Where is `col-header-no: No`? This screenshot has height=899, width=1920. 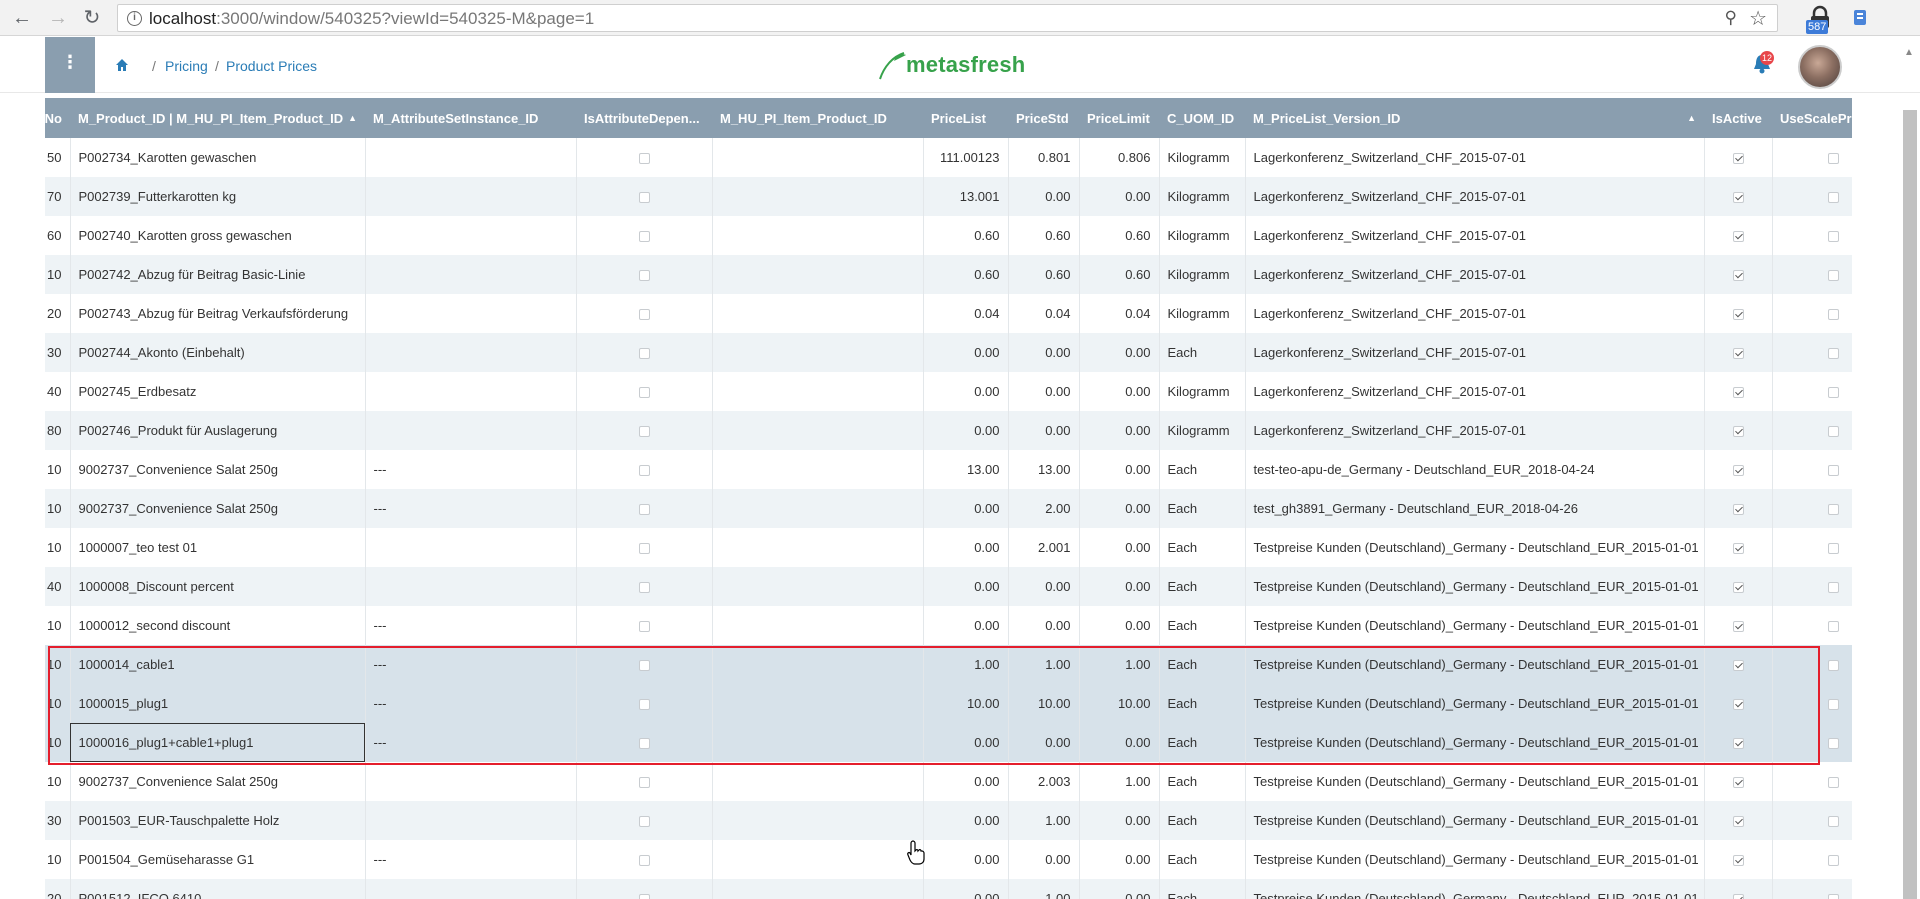 col-header-no: No is located at coordinates (57, 118).